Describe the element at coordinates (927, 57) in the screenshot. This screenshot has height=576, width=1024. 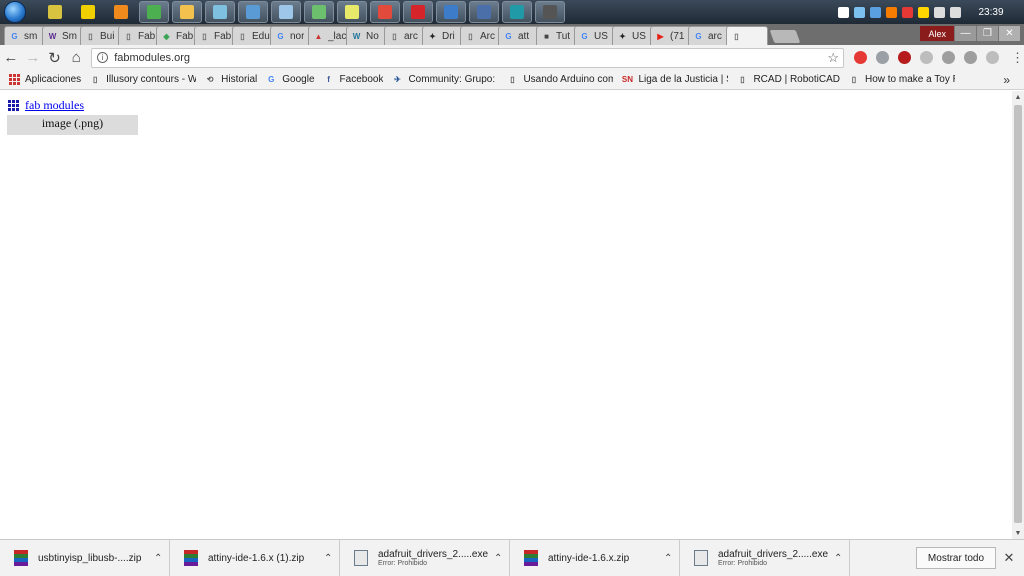
I see `ext-grey-1-icon` at that location.